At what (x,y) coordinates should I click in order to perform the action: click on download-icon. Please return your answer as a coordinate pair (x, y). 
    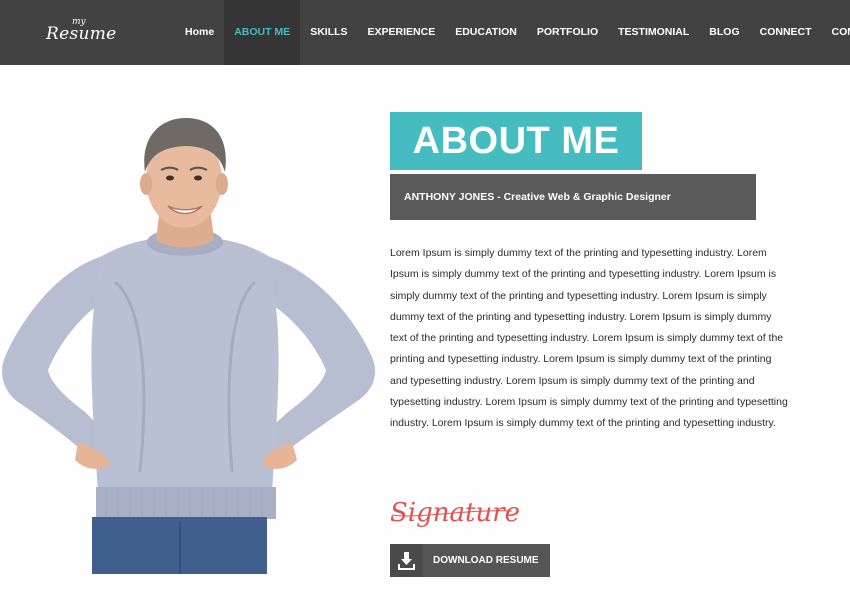
    Looking at the image, I should click on (406, 560).